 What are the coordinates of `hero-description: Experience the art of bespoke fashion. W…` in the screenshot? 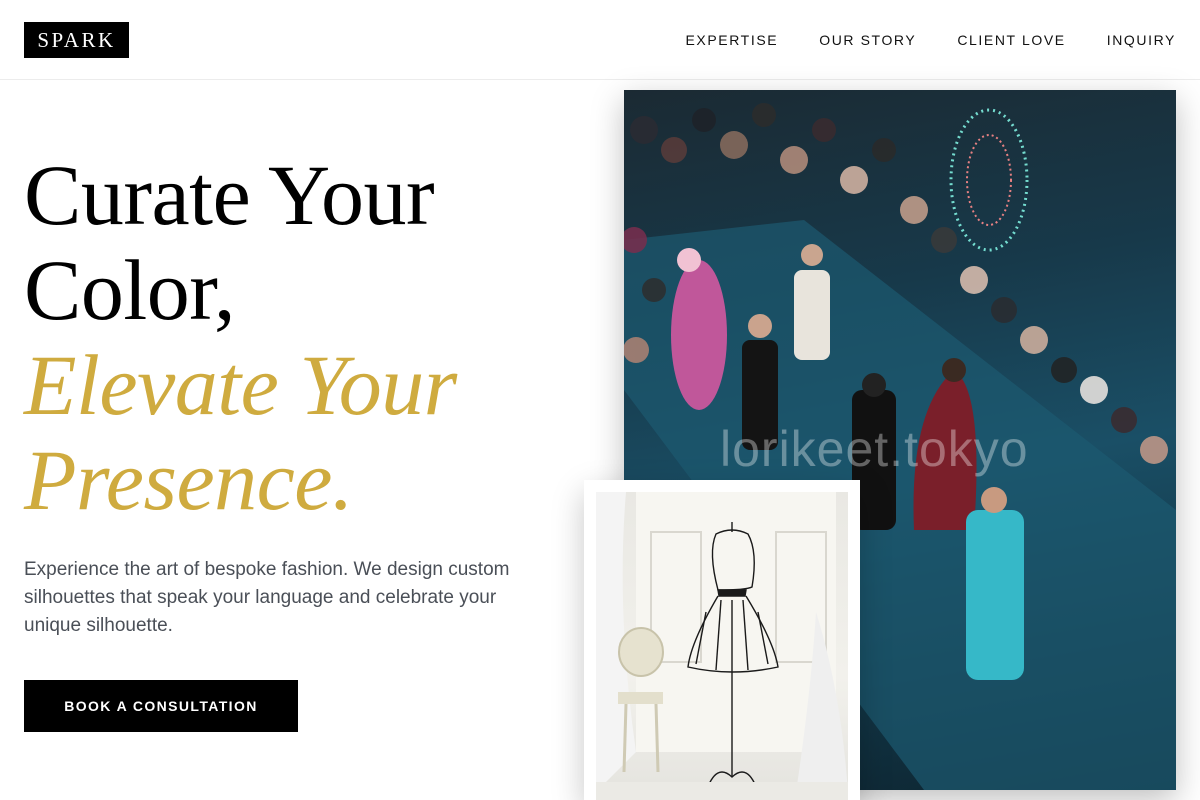 It's located at (267, 597).